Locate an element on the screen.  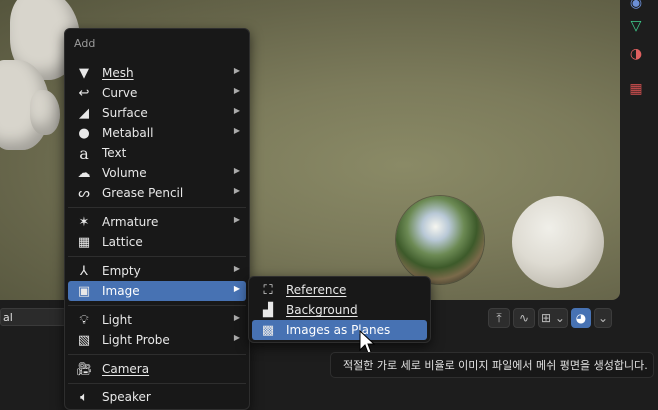
menu-item-light-probe: ▧ Light Probe ▶ is located at coordinates (157, 340).